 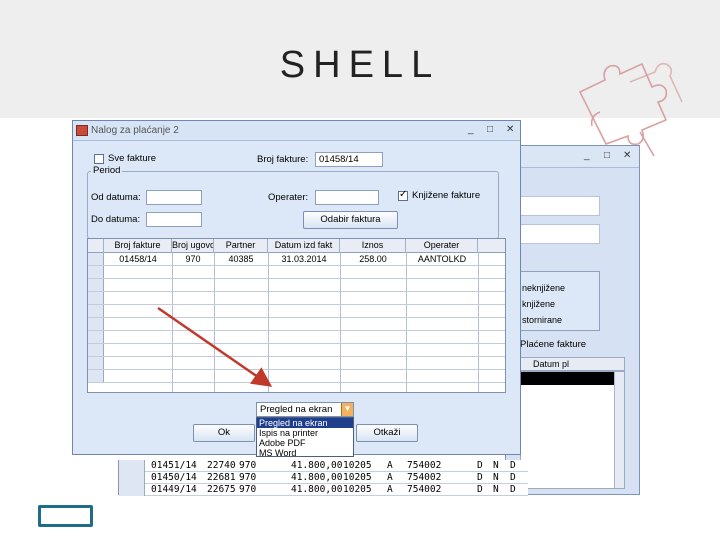 What do you see at coordinates (135, 130) in the screenshot?
I see `dialog-title: Nalog za plaćanje 2` at bounding box center [135, 130].